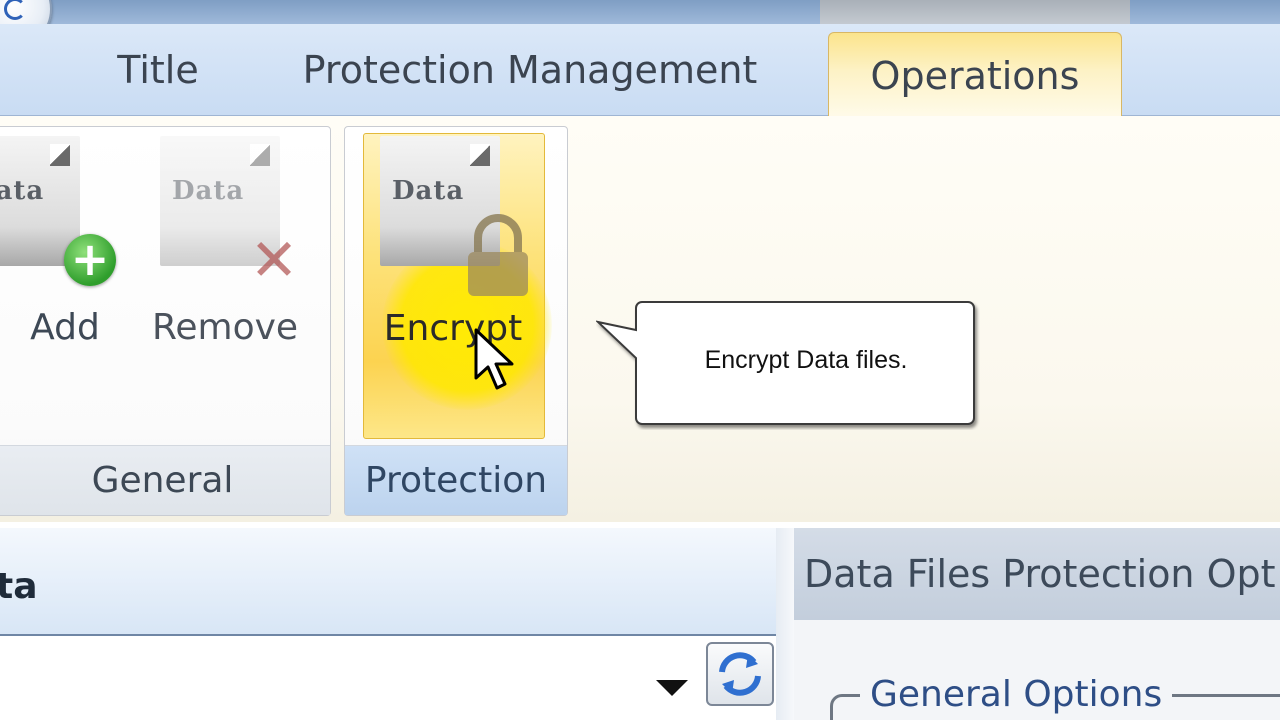 This screenshot has height=720, width=1280. Describe the element at coordinates (225, 327) in the screenshot. I see `remove-button-label: Remove` at that location.